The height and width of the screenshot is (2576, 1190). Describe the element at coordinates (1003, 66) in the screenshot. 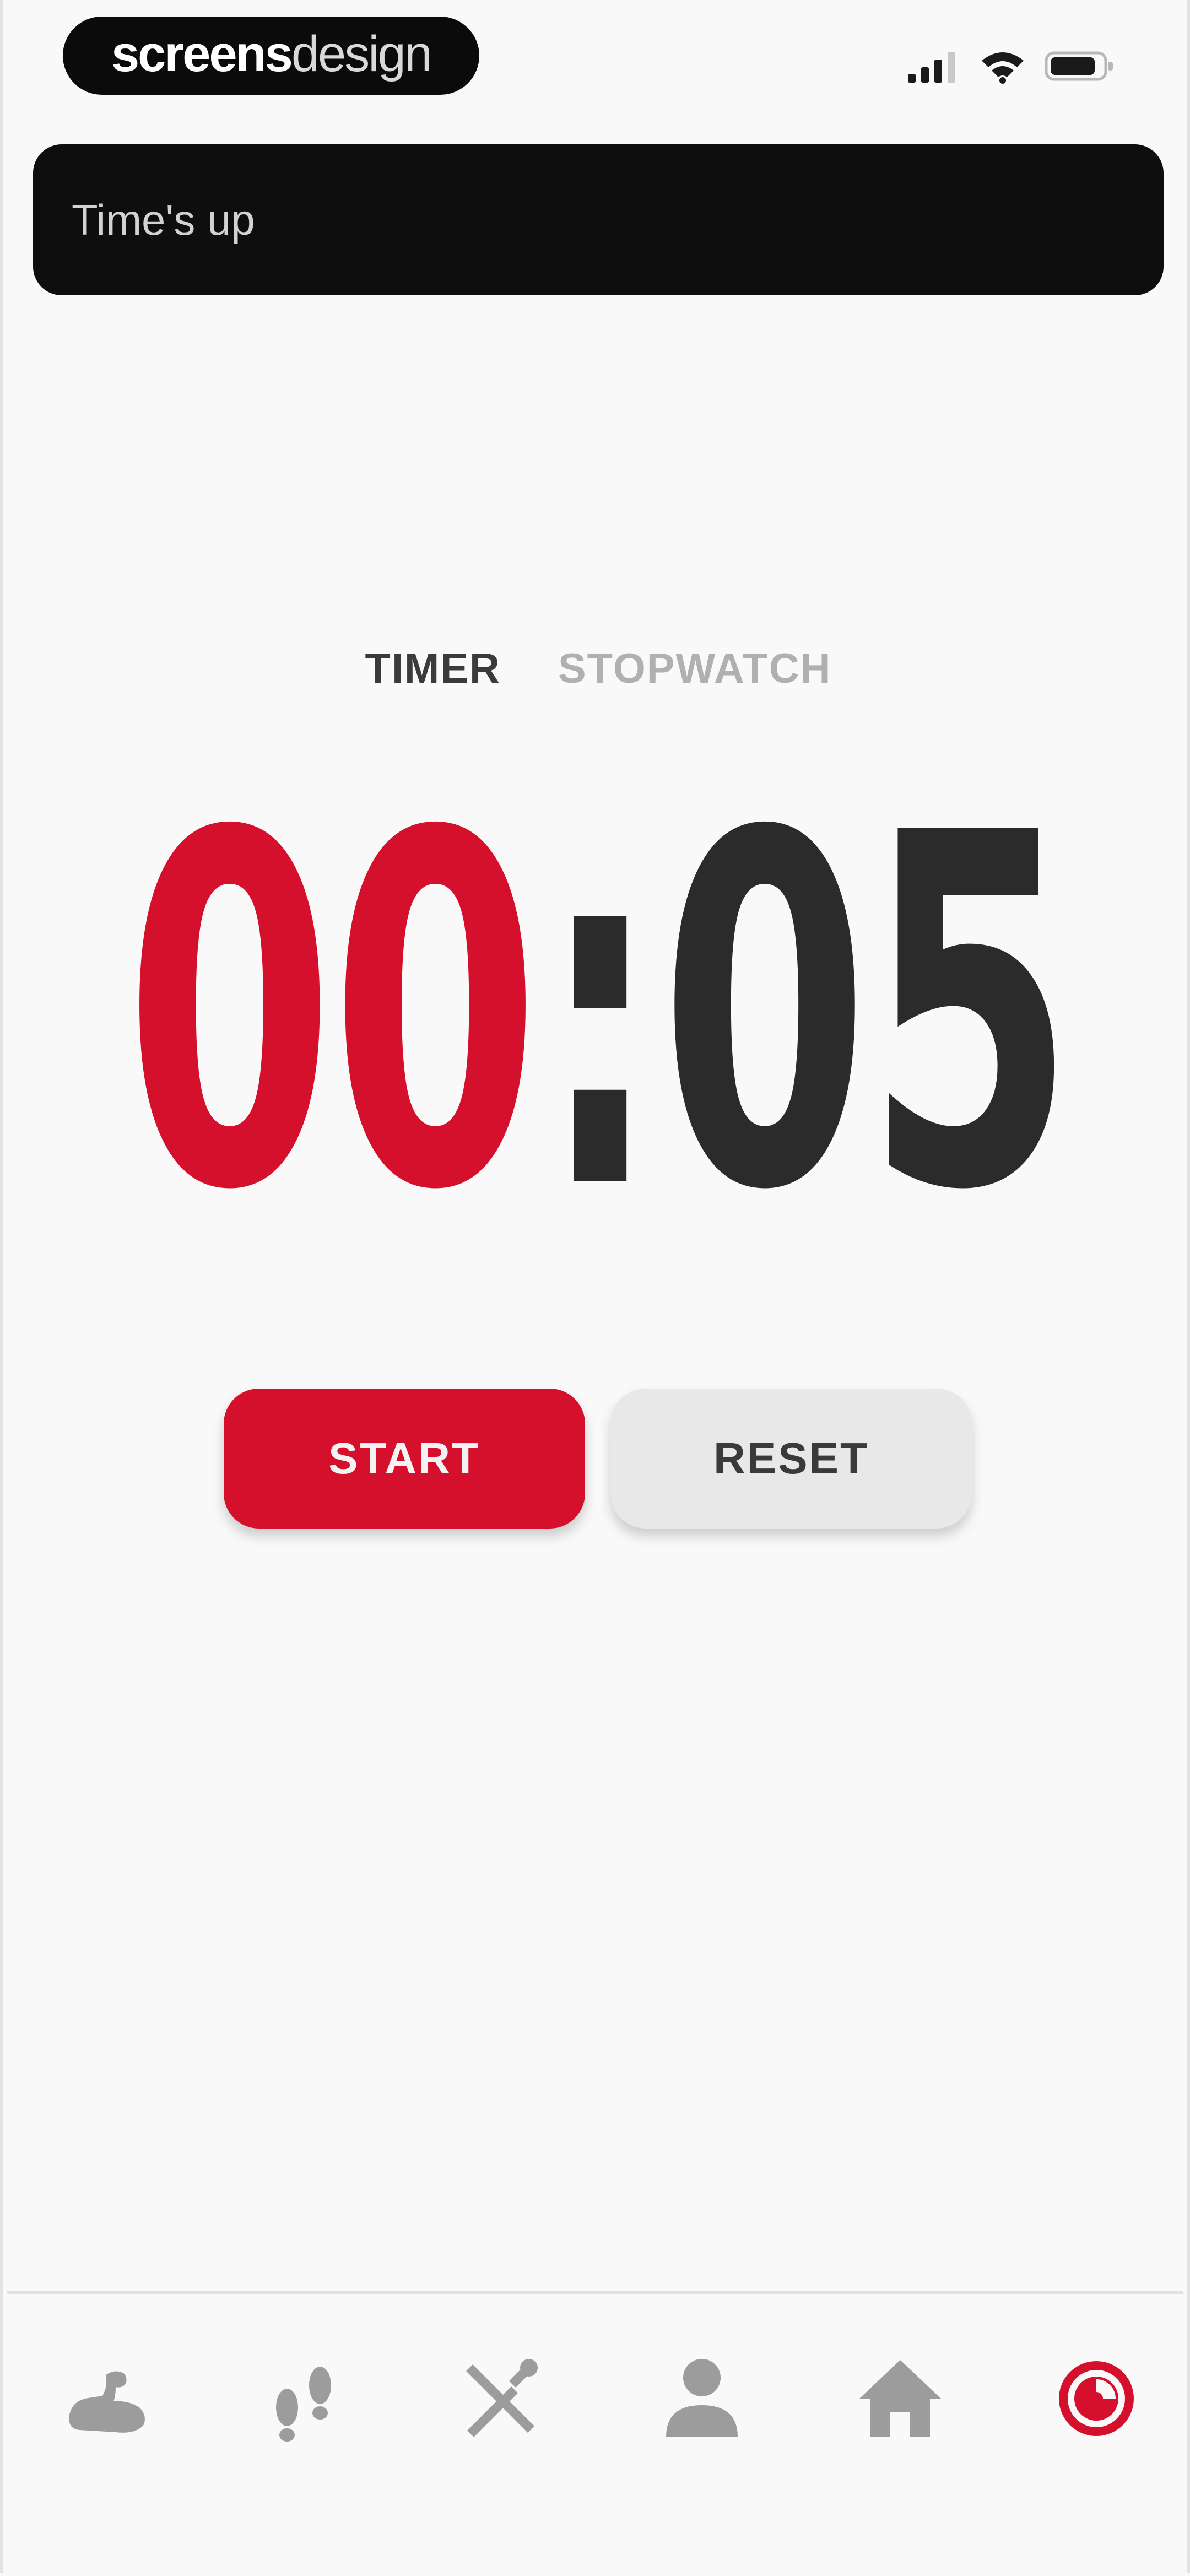

I see `wifi-icon` at that location.